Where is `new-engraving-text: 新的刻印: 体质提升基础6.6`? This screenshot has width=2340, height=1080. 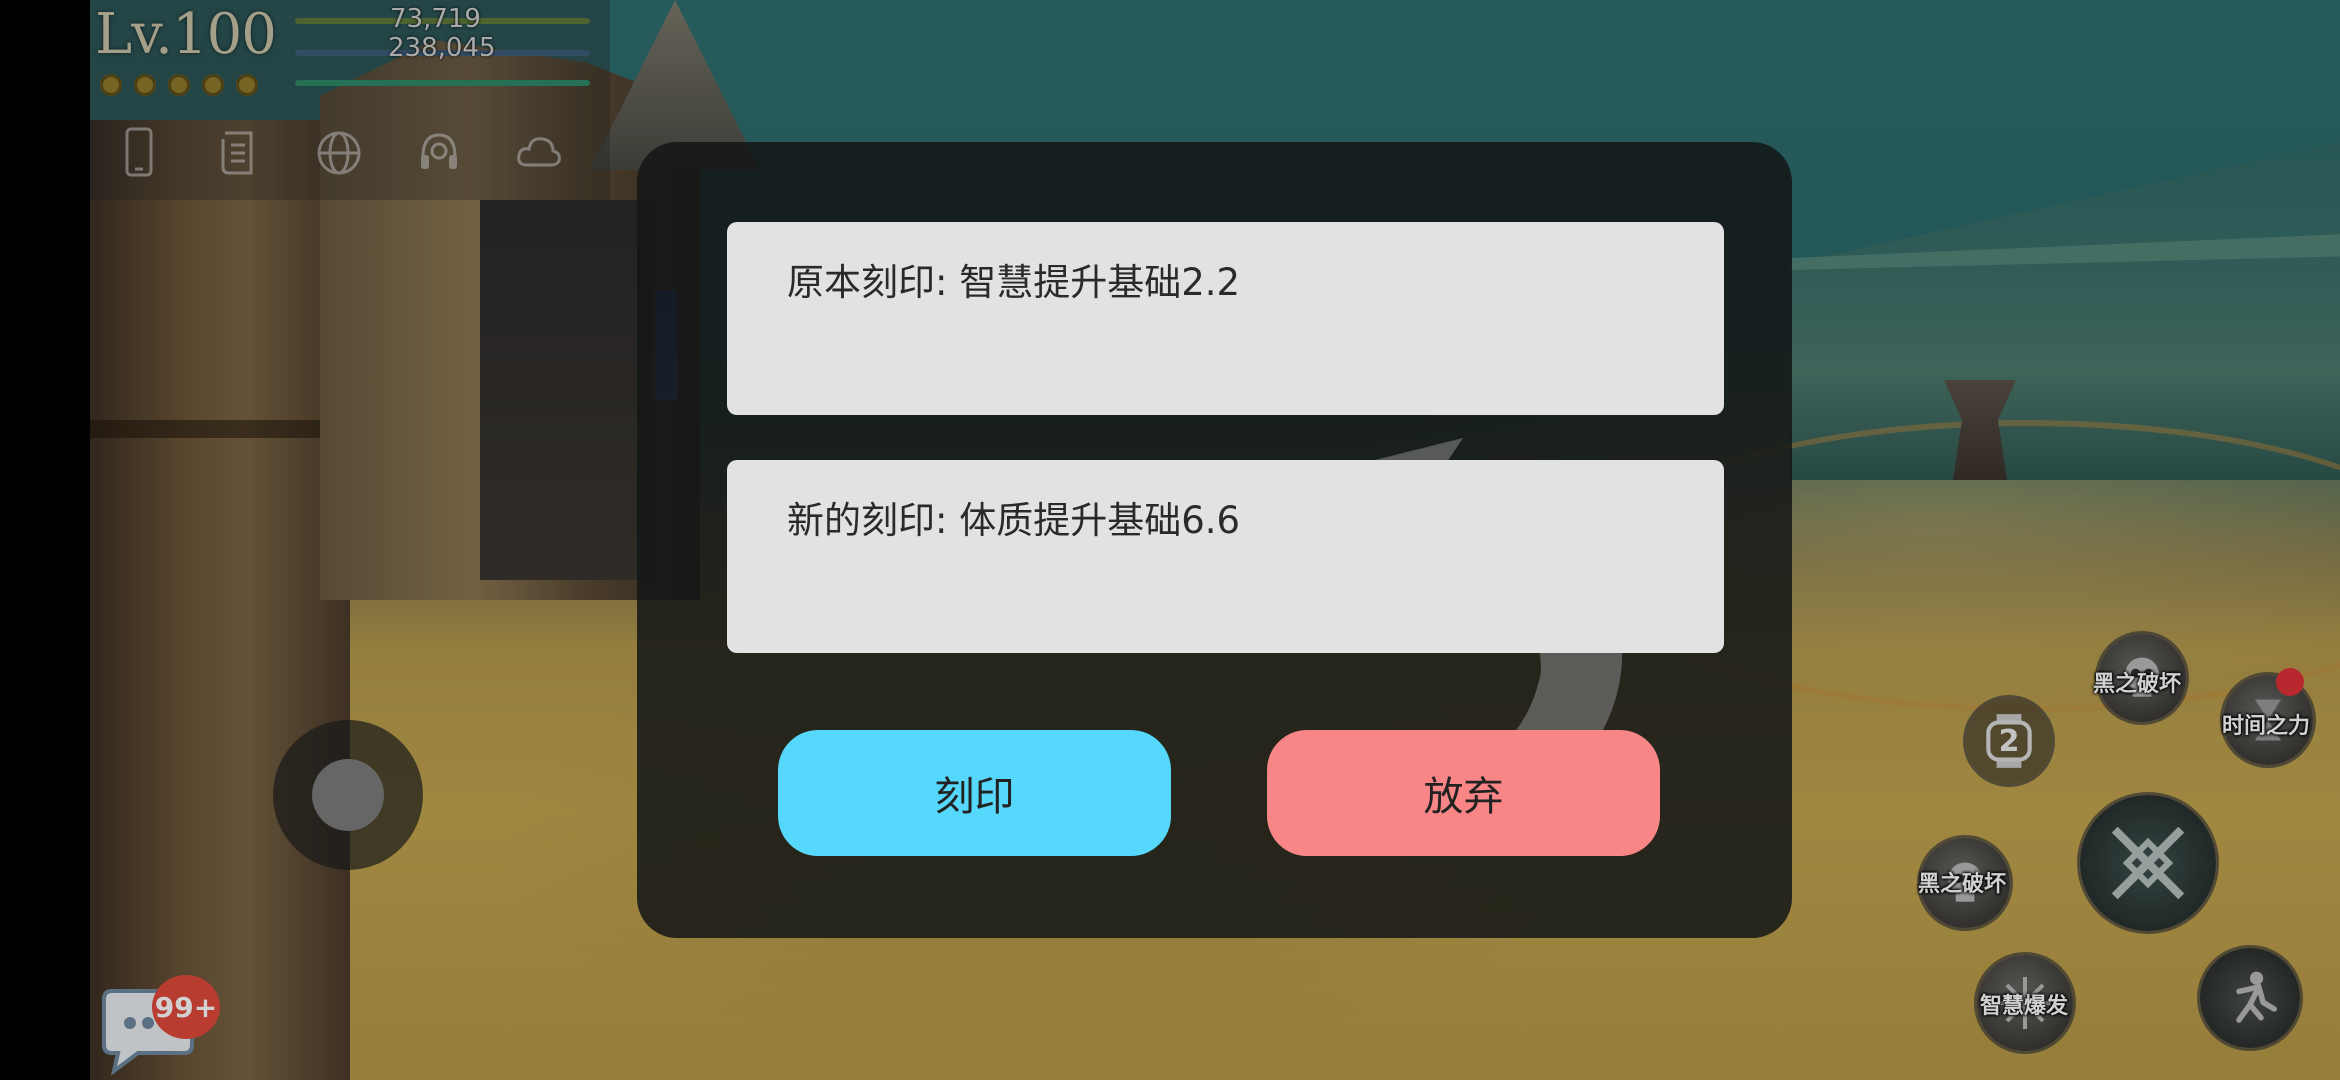
new-engraving-text: 新的刻印: 体质提升基础6.6 is located at coordinates (1014, 520).